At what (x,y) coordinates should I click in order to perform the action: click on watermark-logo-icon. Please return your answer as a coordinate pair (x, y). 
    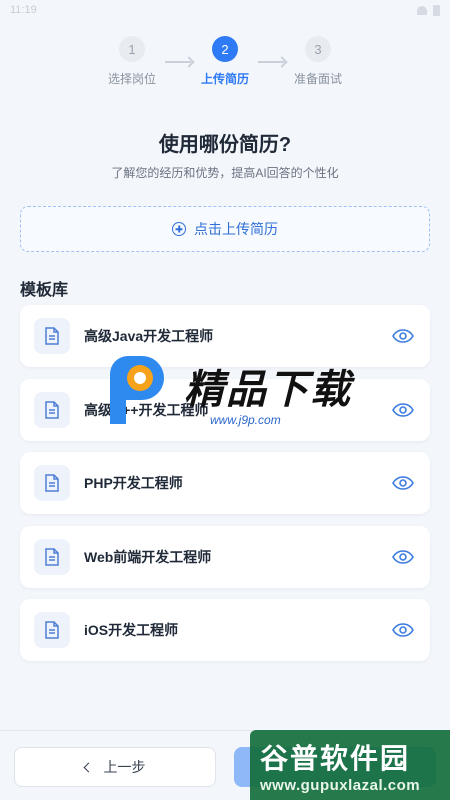
    Looking at the image, I should click on (138, 392).